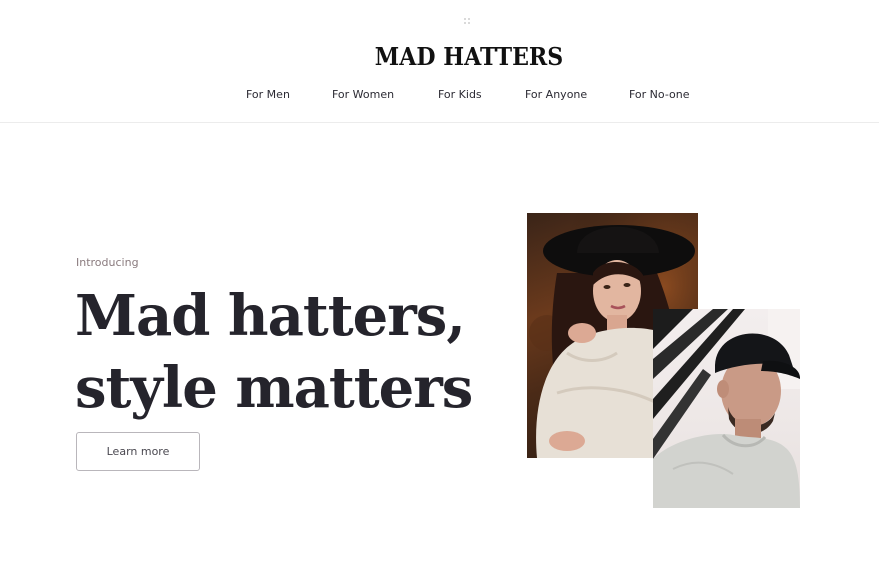 The width and height of the screenshot is (879, 576). What do you see at coordinates (138, 451) in the screenshot?
I see `learn-more-button: Learn more` at bounding box center [138, 451].